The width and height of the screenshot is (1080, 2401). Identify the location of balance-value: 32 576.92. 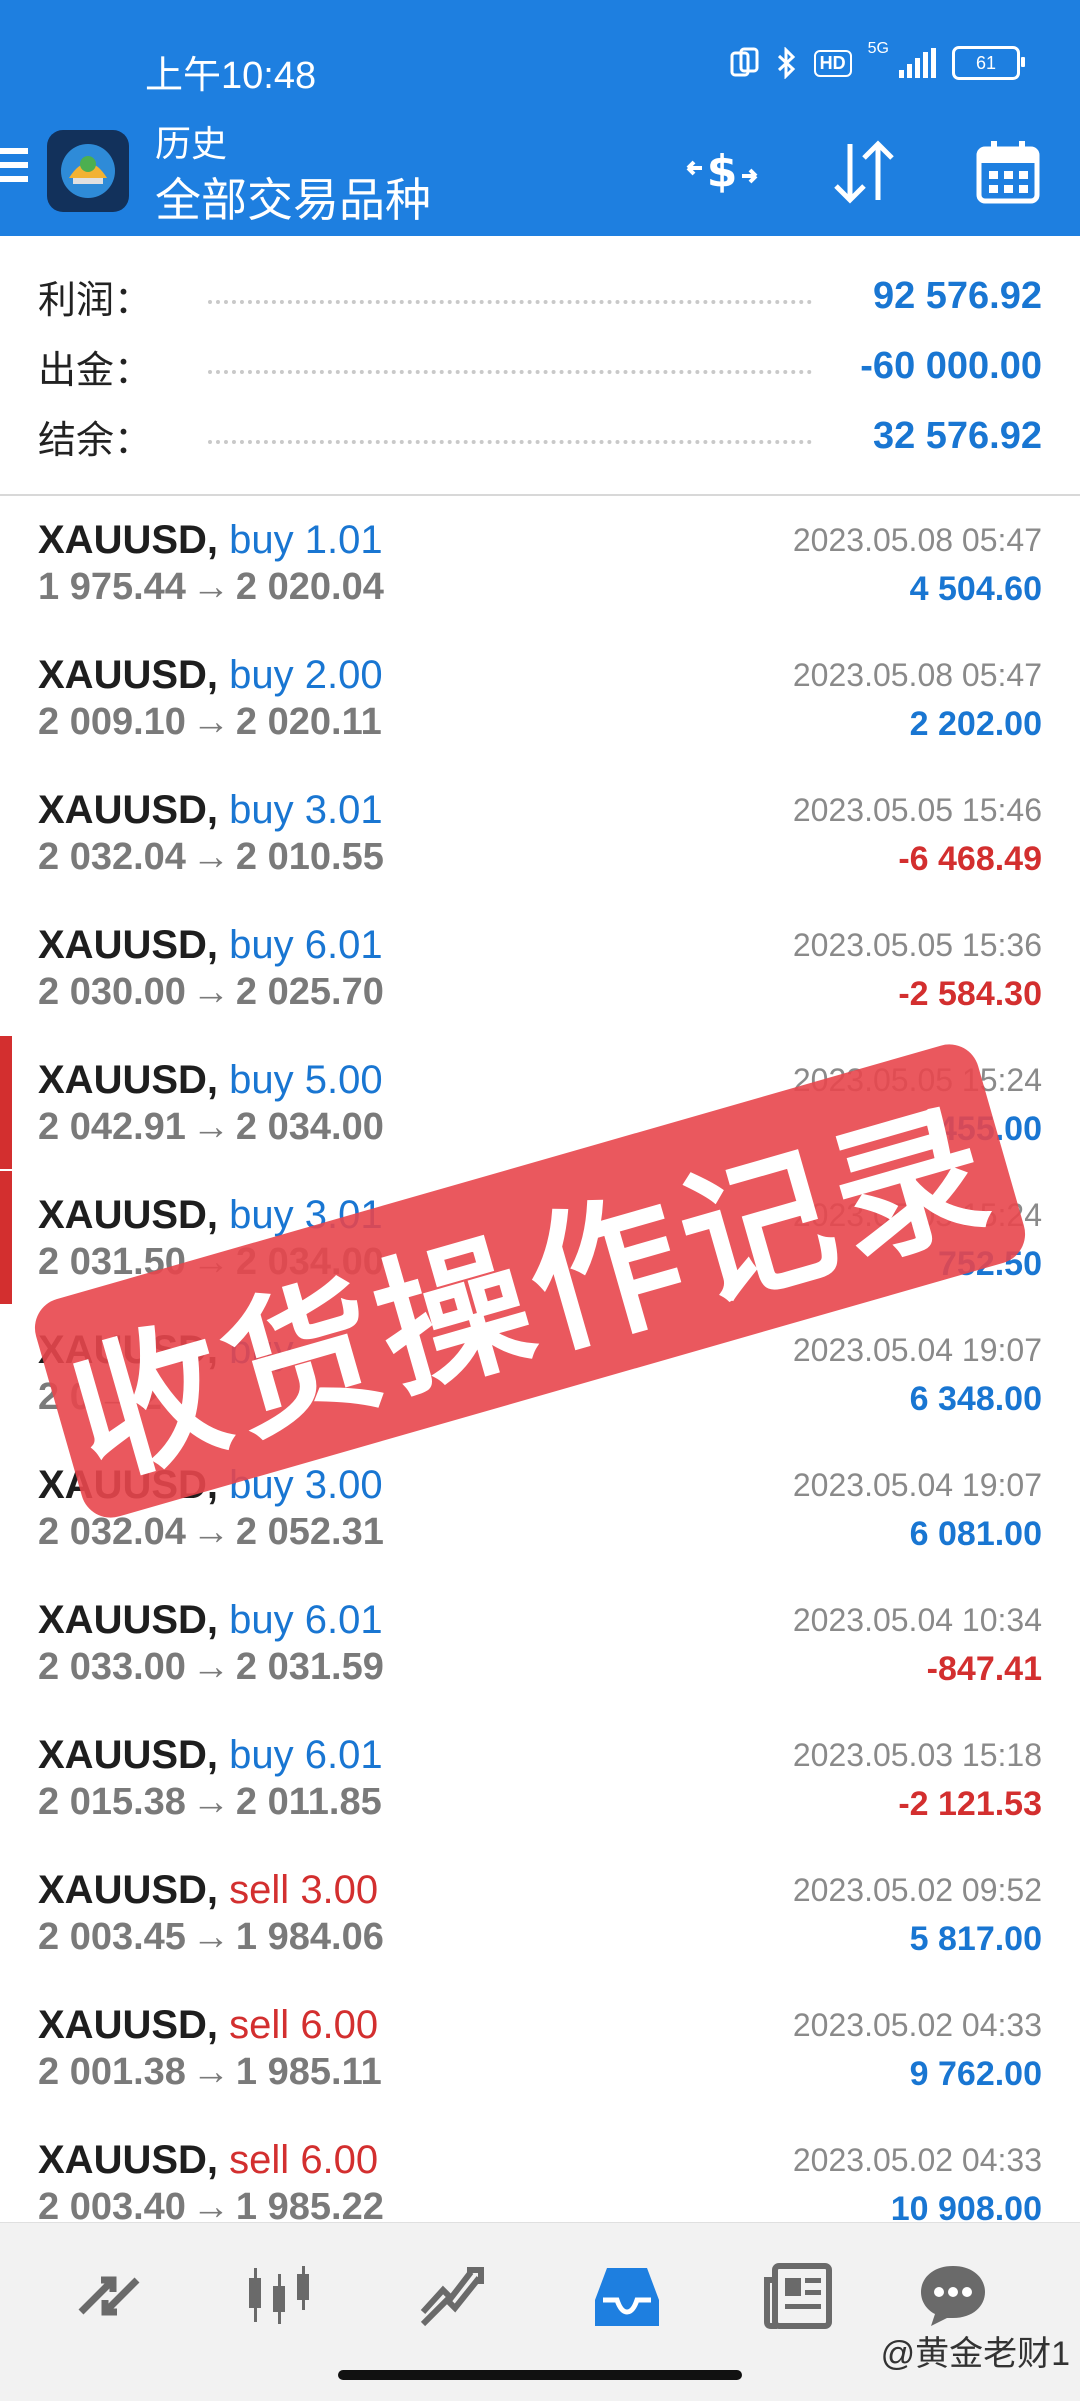
(957, 435).